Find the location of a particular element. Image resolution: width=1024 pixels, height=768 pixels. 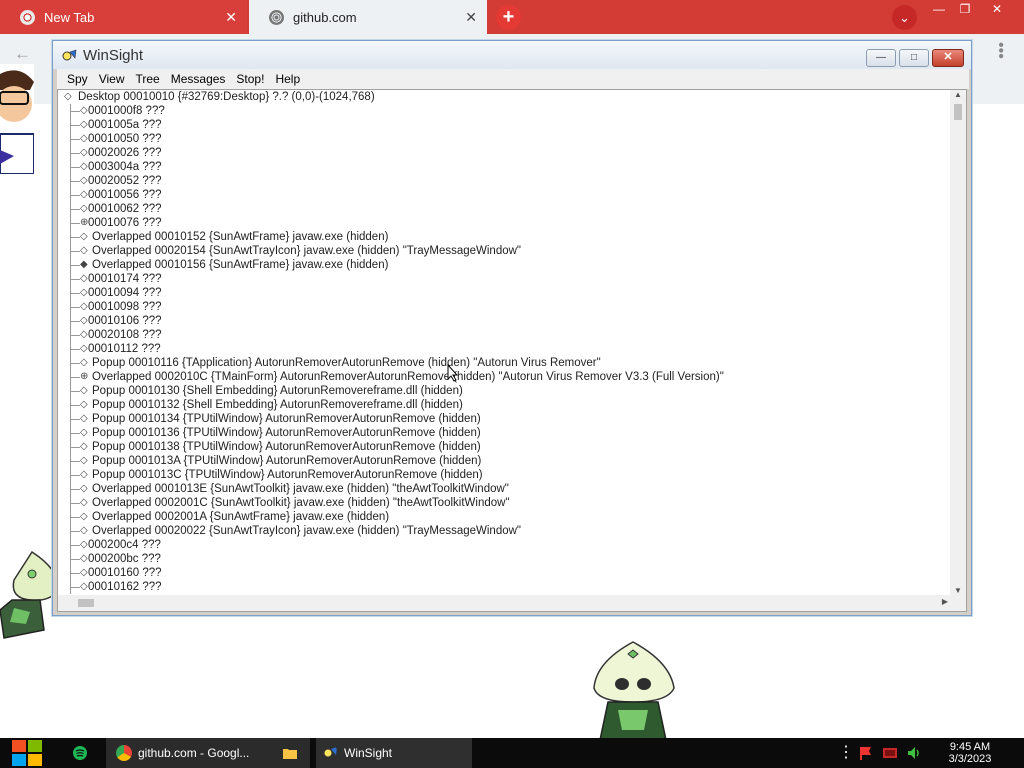

back-arrow-icon: ← is located at coordinates (22, 54).